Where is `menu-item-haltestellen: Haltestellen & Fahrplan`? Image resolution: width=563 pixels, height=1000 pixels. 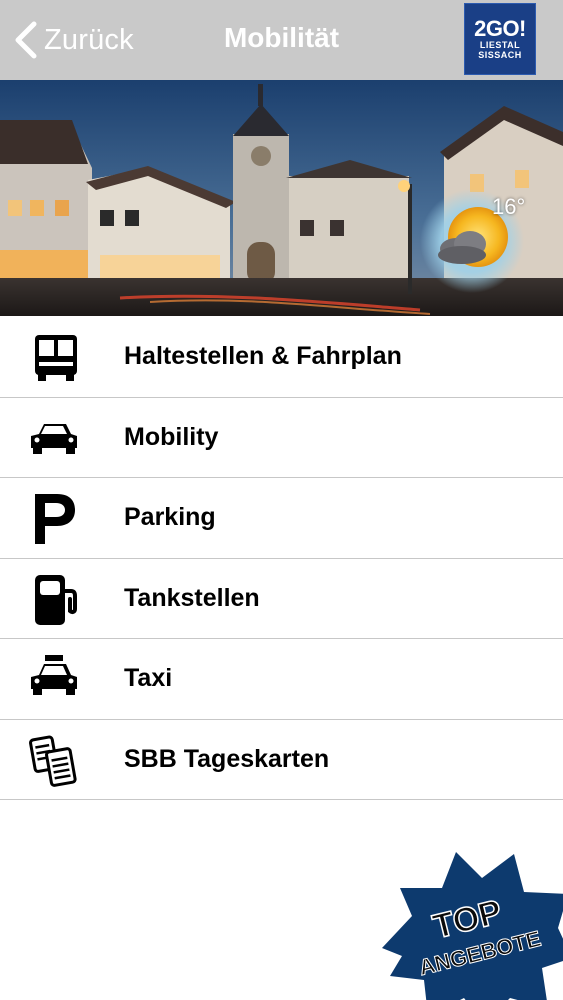 menu-item-haltestellen: Haltestellen & Fahrplan is located at coordinates (281, 357).